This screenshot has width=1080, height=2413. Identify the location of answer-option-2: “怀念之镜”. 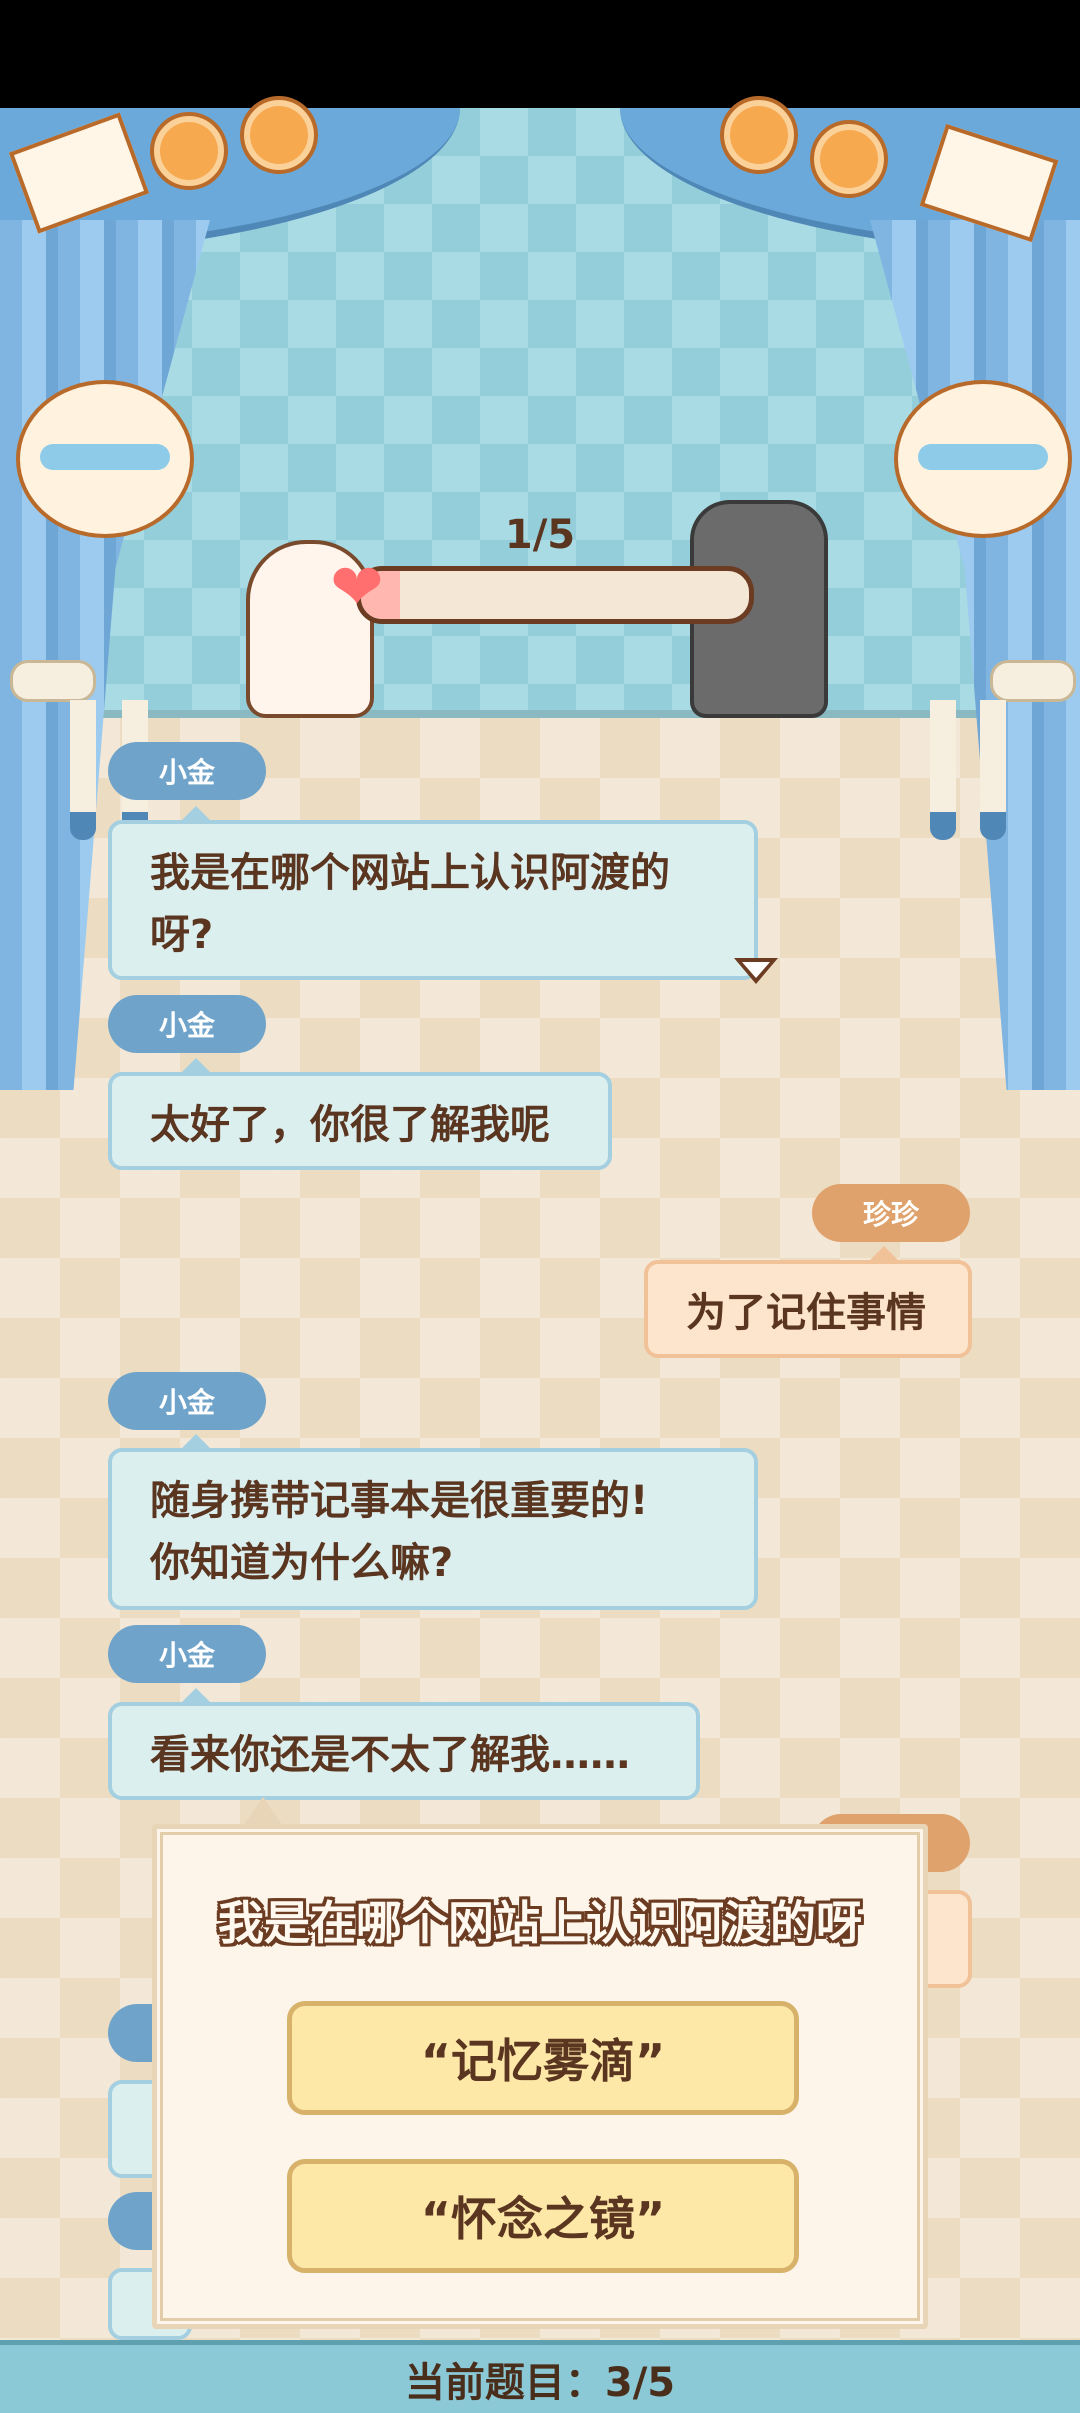
(543, 2216).